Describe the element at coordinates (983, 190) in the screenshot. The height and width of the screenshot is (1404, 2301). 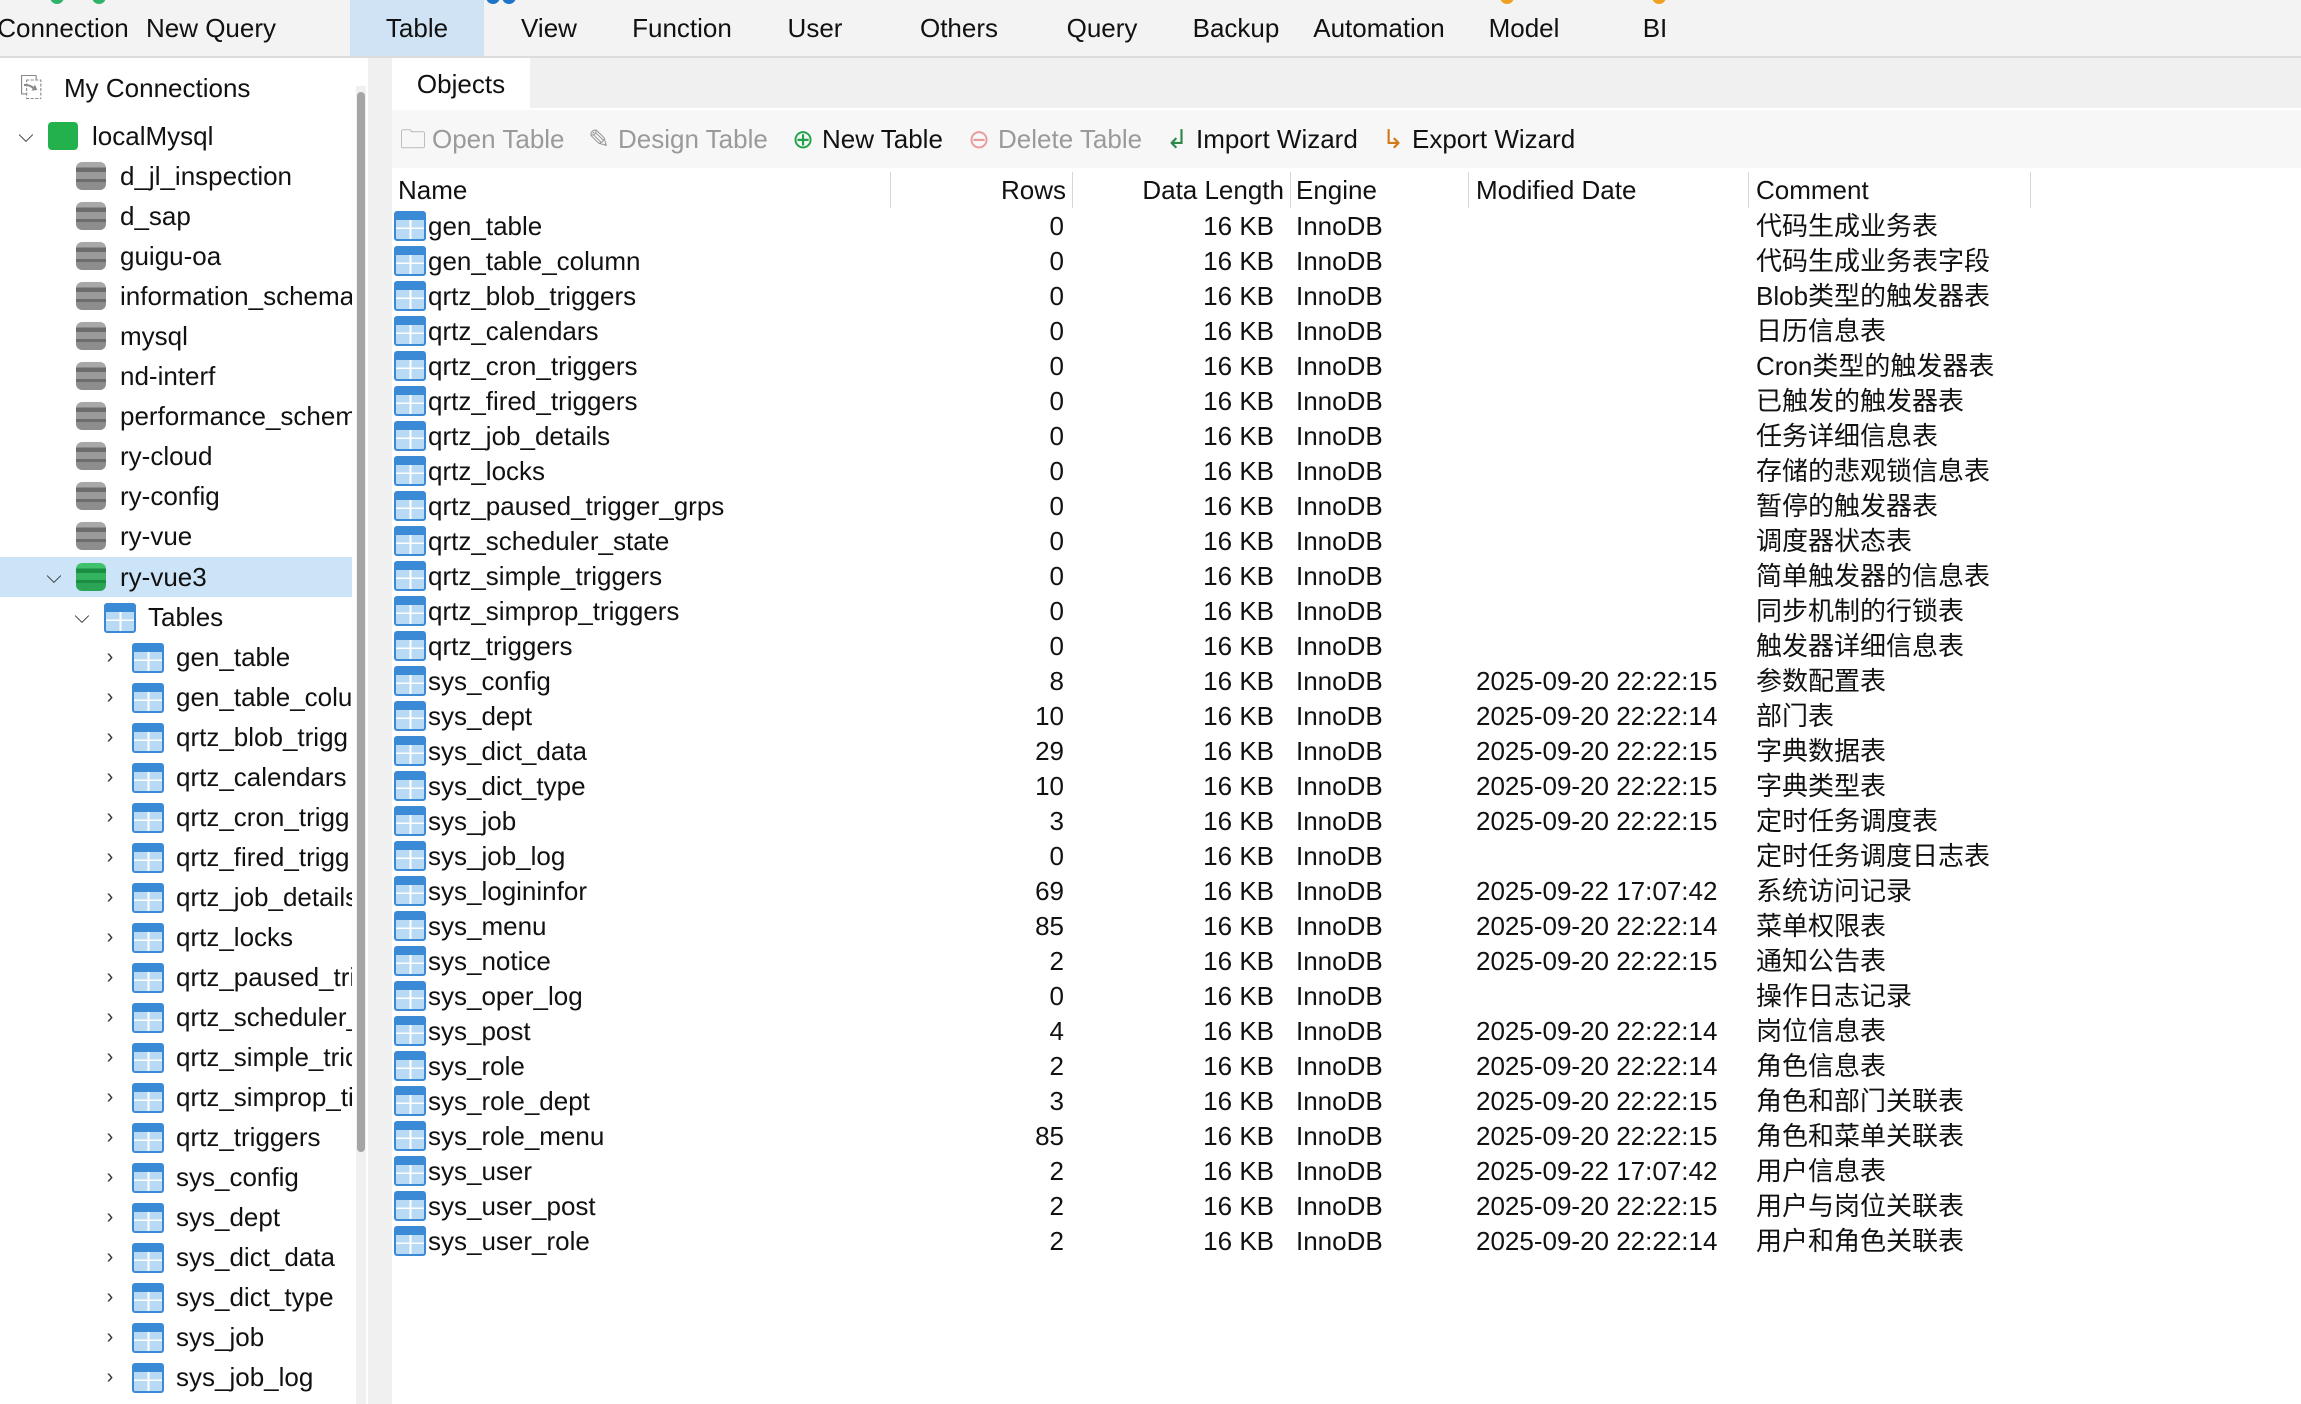
I see `column-header-rows: Rows` at that location.